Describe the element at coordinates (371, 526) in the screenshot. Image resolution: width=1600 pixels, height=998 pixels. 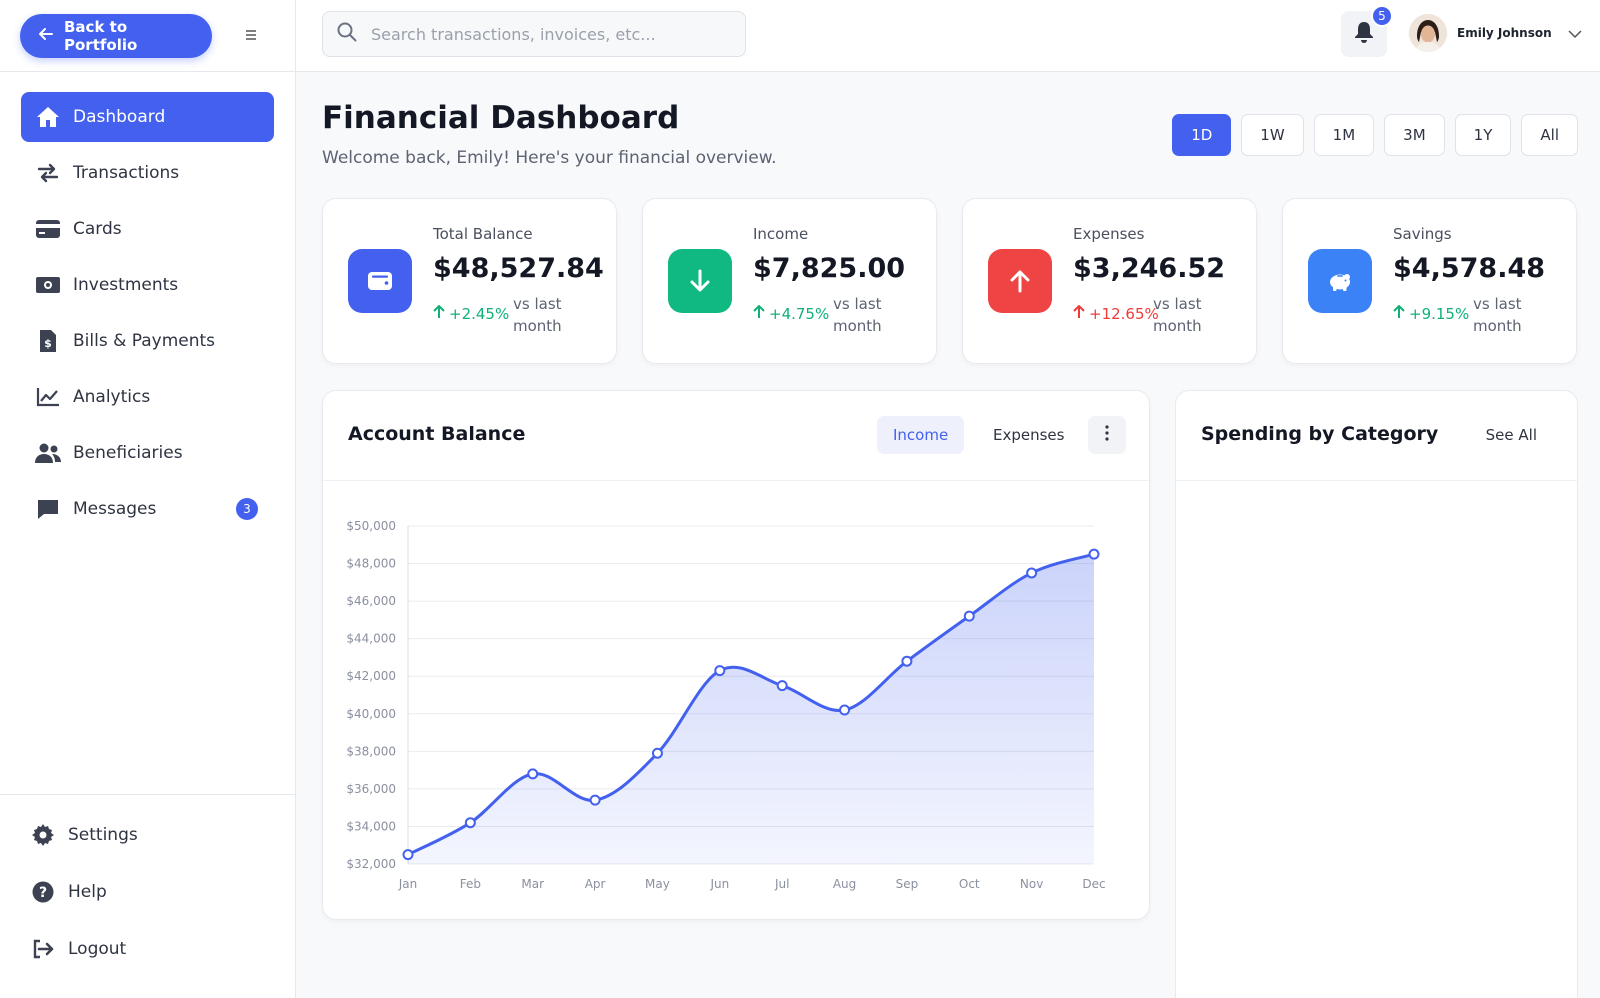
I see `y-tick-label: $50,000` at that location.